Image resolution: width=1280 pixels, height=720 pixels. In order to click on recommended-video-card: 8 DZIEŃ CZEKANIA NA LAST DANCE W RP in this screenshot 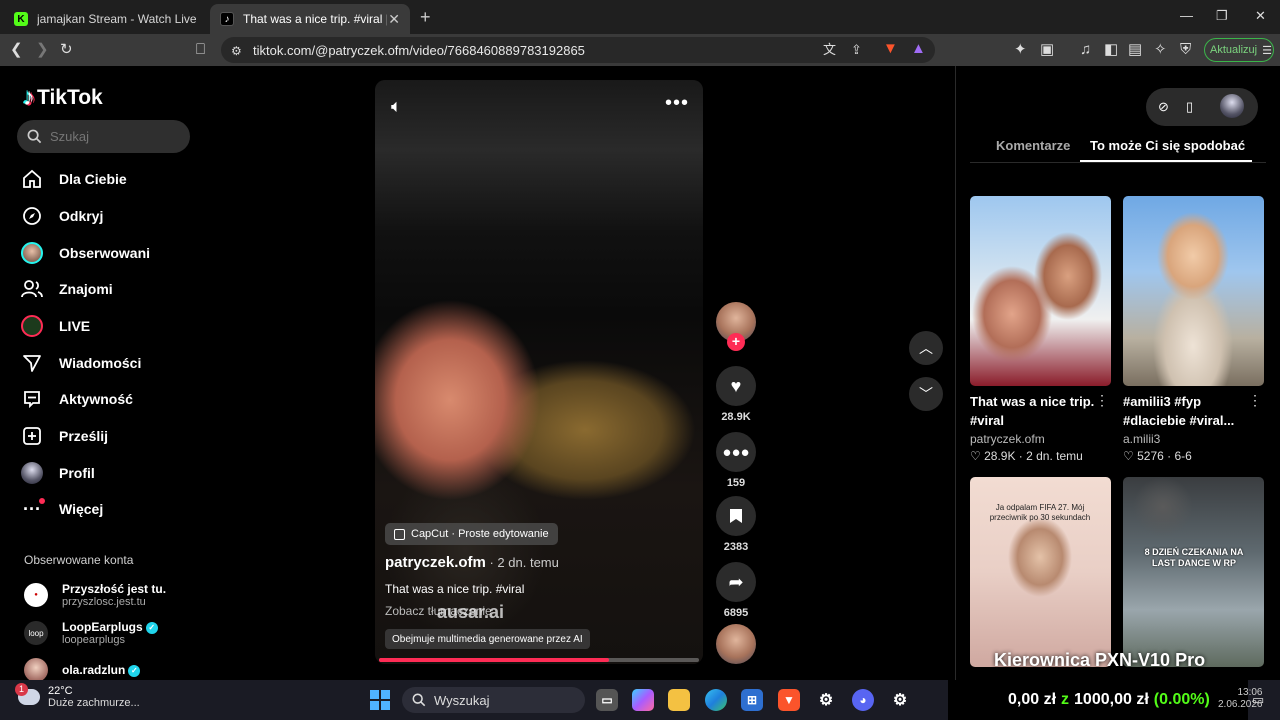, I will do `click(1193, 572)`.